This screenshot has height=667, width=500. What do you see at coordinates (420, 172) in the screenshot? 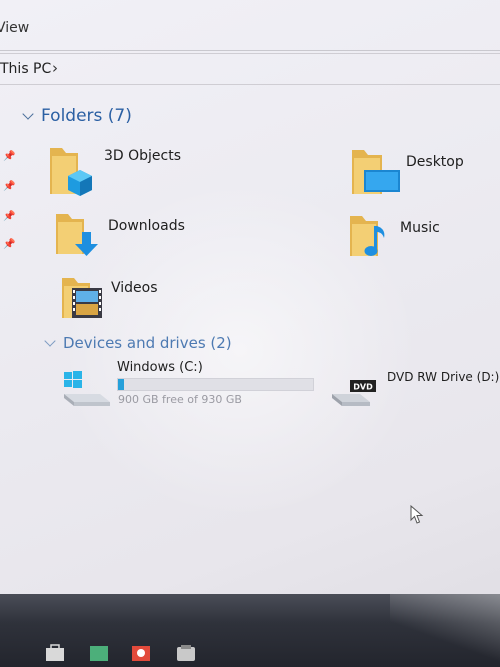
I see `folder-tile-desktop: Desktop` at bounding box center [420, 172].